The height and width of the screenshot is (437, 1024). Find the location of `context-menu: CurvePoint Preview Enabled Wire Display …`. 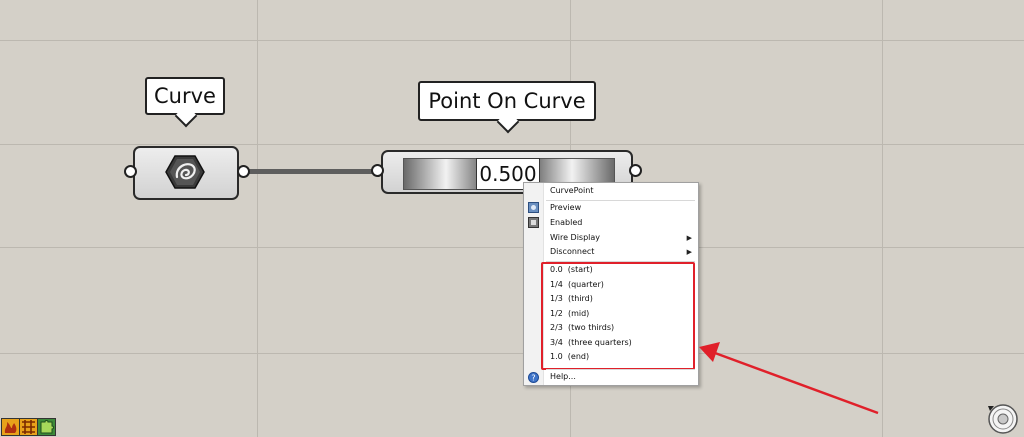

context-menu: CurvePoint Preview Enabled Wire Display … is located at coordinates (611, 284).